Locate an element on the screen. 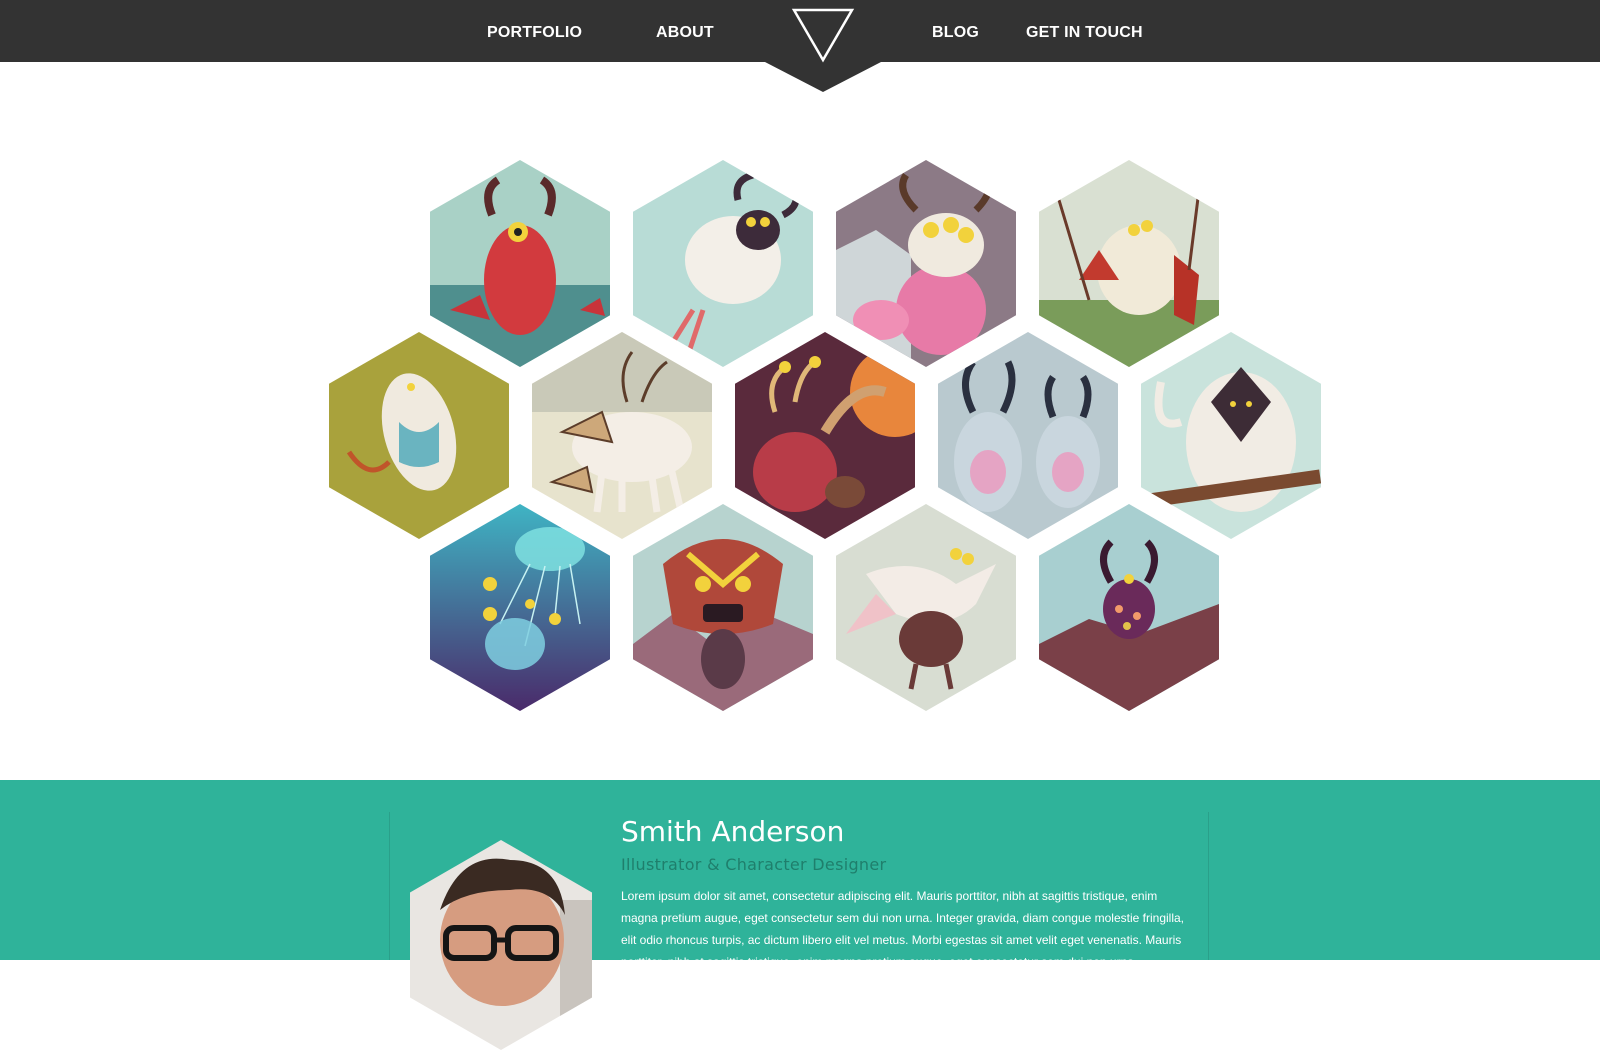 Image resolution: width=1600 pixels, height=1050 pixels. portfolio-tile-hooded-yeti is located at coordinates (1231, 435).